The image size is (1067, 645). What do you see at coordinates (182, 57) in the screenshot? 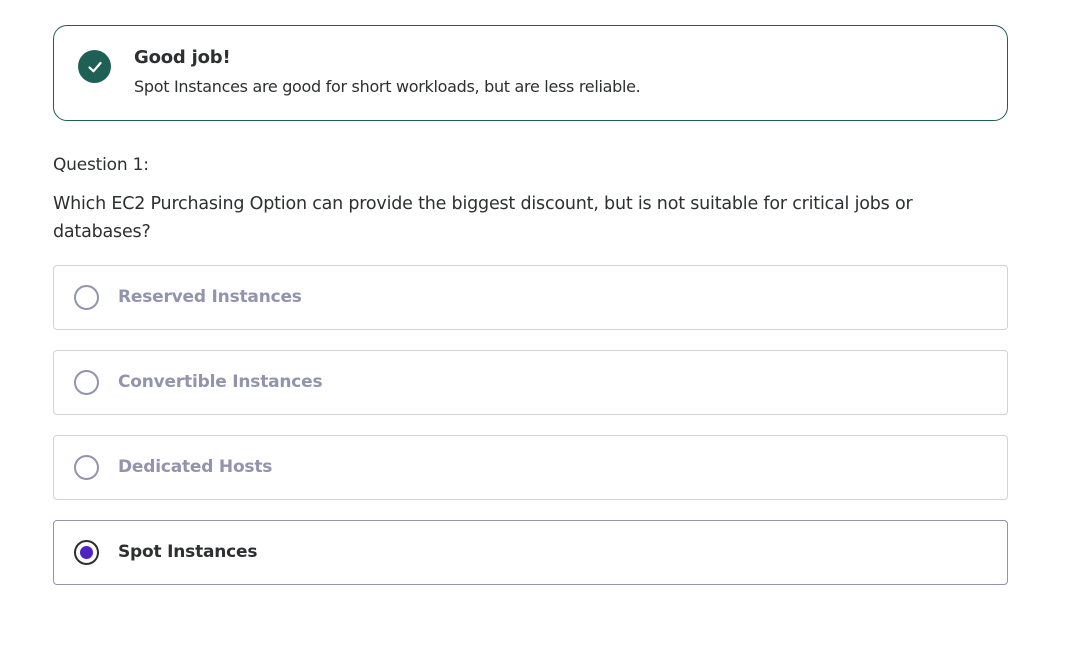
I see `feedback-title: Good job!` at bounding box center [182, 57].